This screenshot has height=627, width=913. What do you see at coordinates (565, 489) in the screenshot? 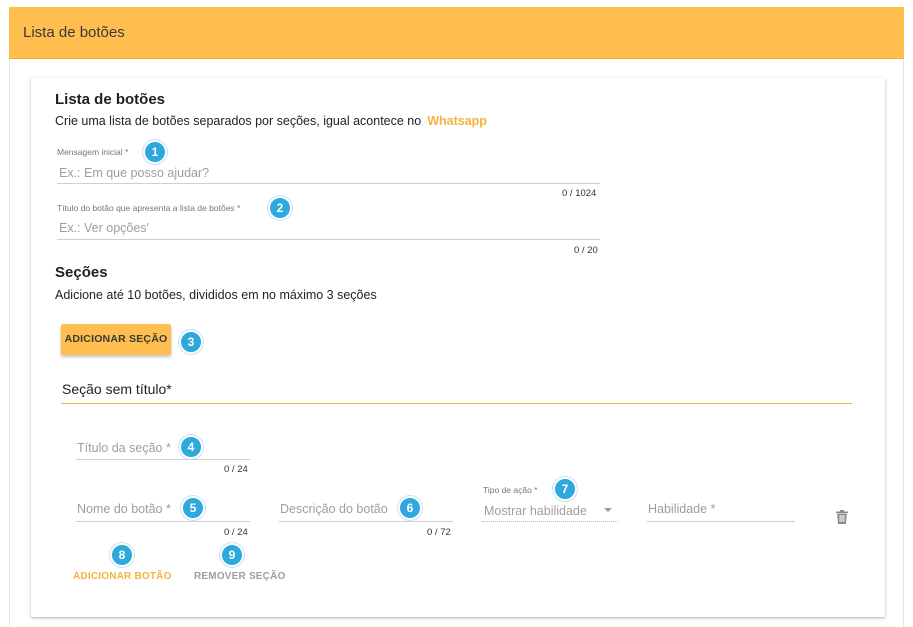
I see `annotation-badge-7: 7` at bounding box center [565, 489].